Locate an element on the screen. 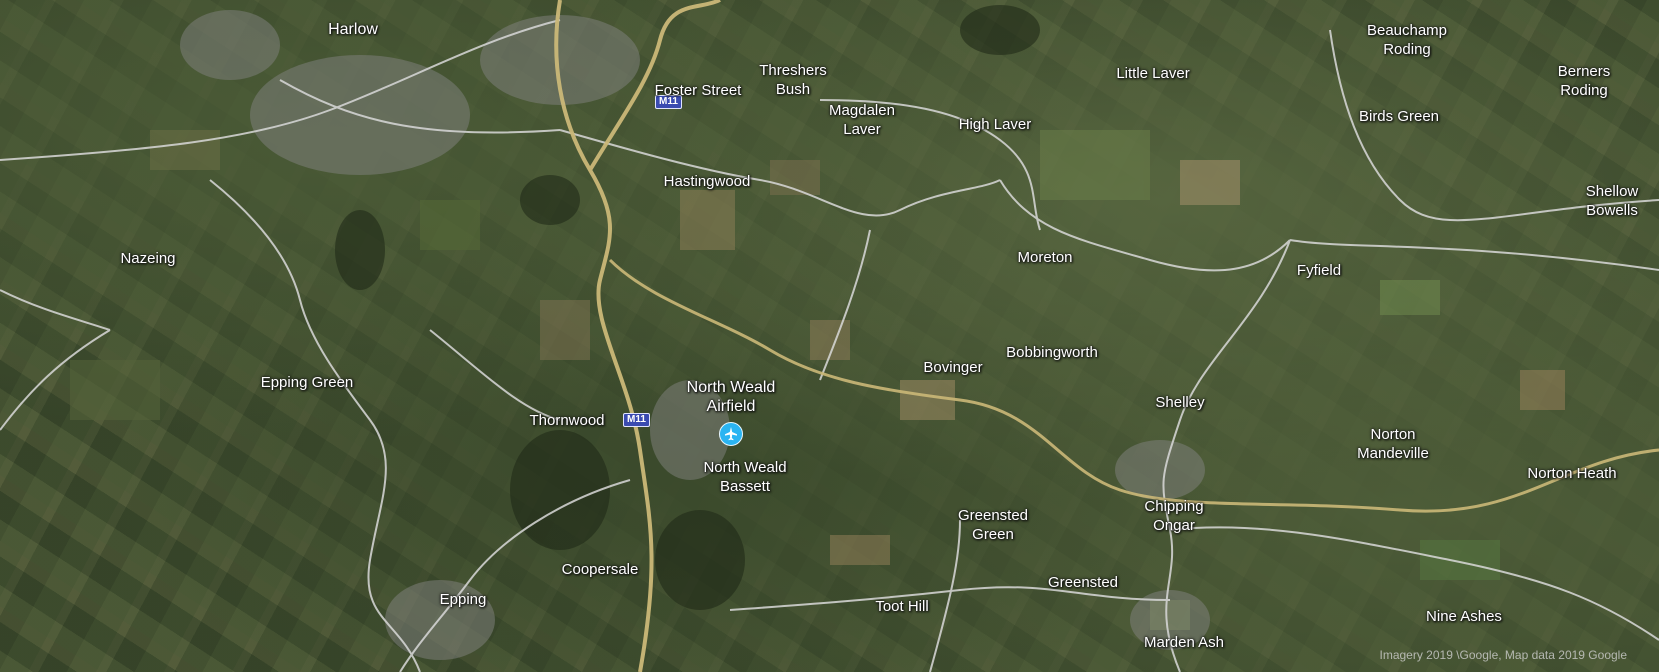 This screenshot has width=1659, height=672. place-label-nine-ashes: Nine Ashes is located at coordinates (1464, 616).